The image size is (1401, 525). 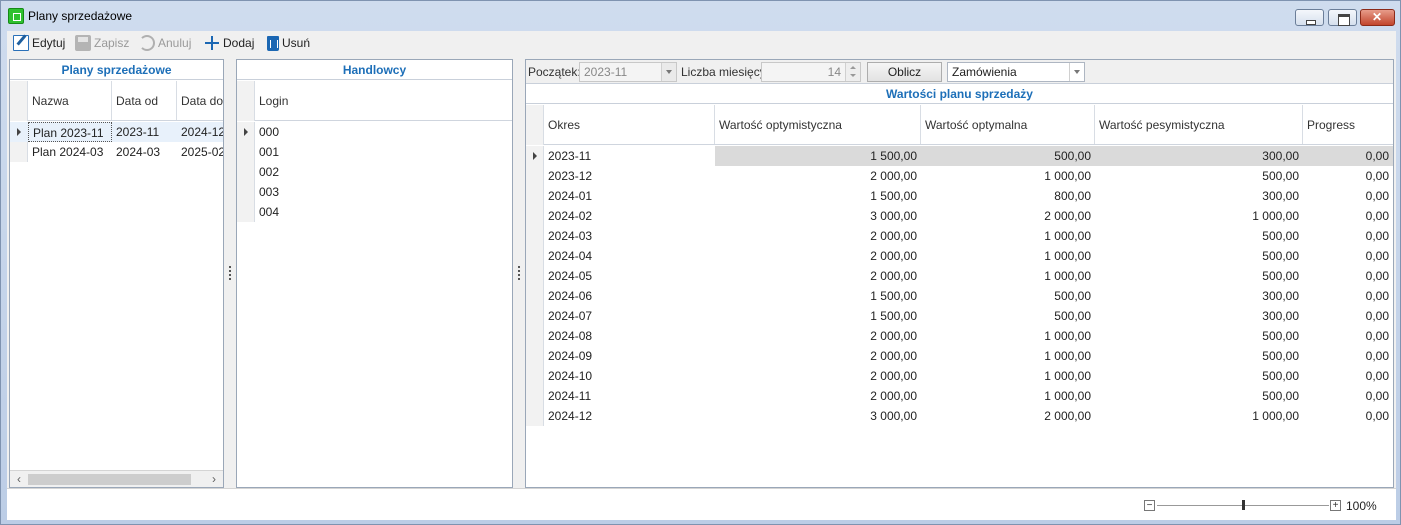 I want to click on add-button: Dodaj, so click(x=229, y=43).